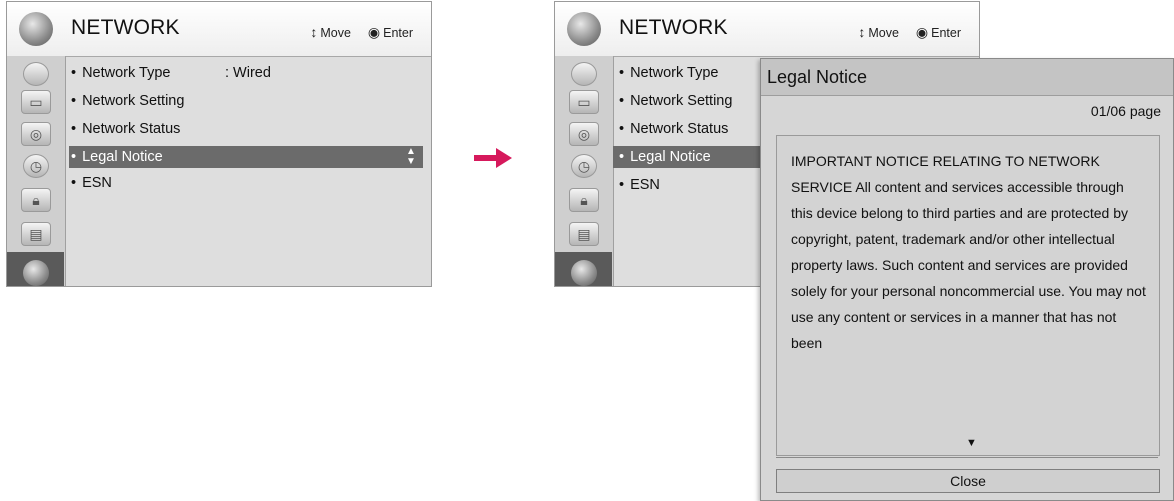  I want to click on dialog-title: Legal Notice, so click(967, 77).